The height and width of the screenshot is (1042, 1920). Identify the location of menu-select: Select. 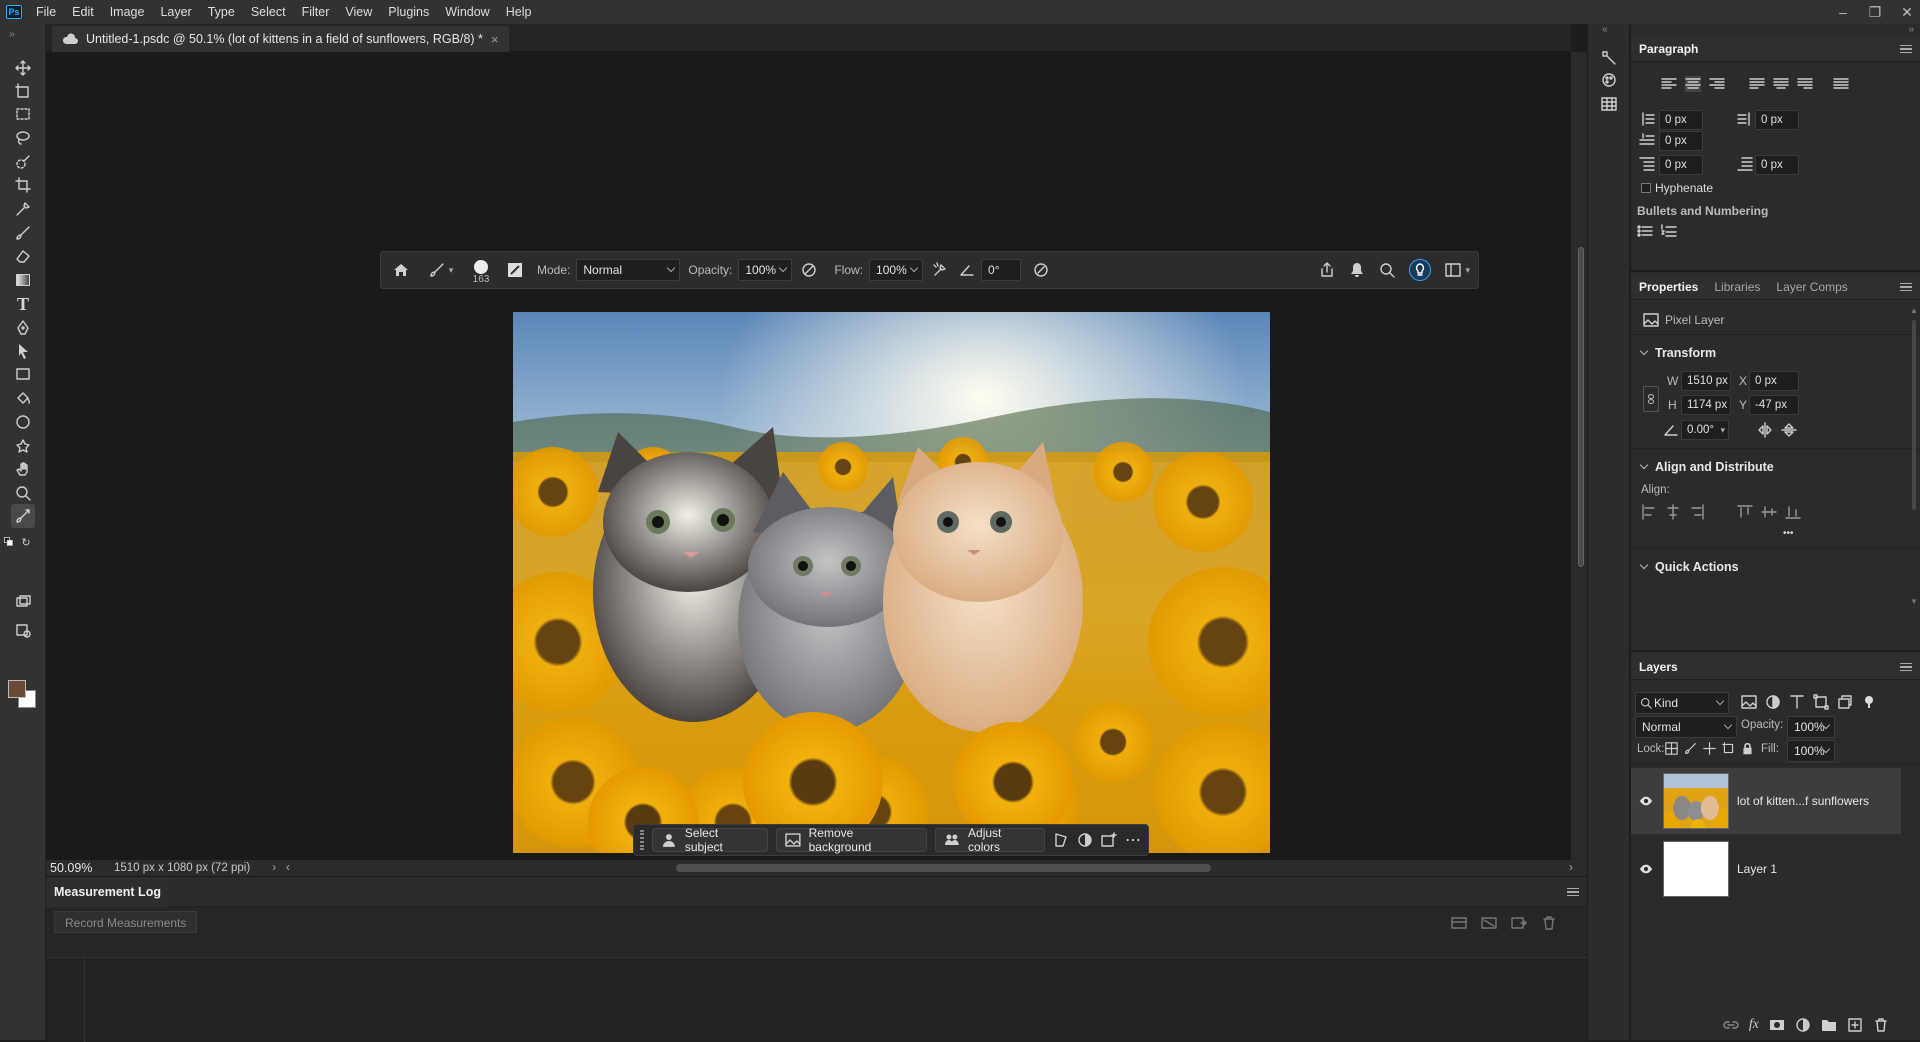
(268, 12).